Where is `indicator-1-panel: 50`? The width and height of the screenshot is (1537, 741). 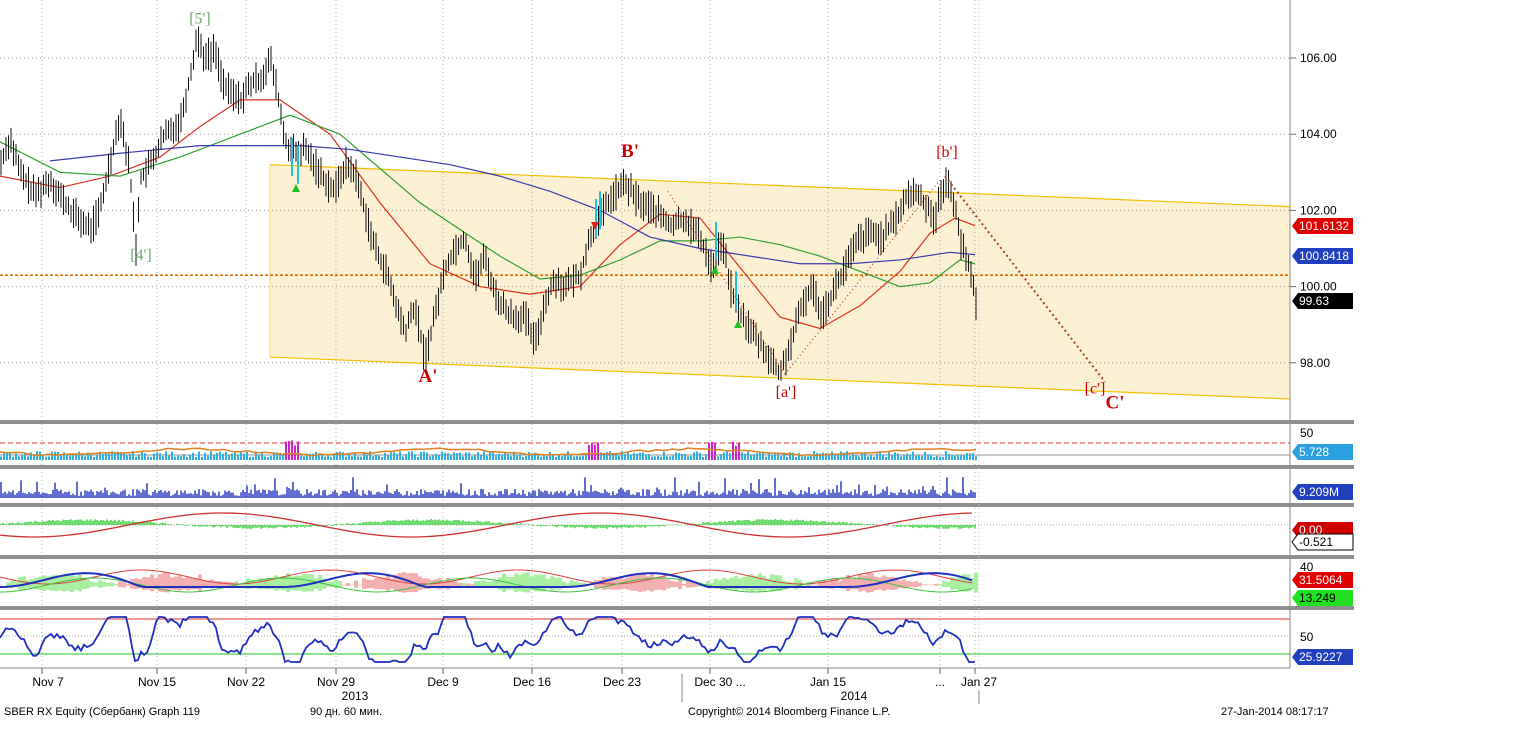 indicator-1-panel: 50 is located at coordinates (657, 443).